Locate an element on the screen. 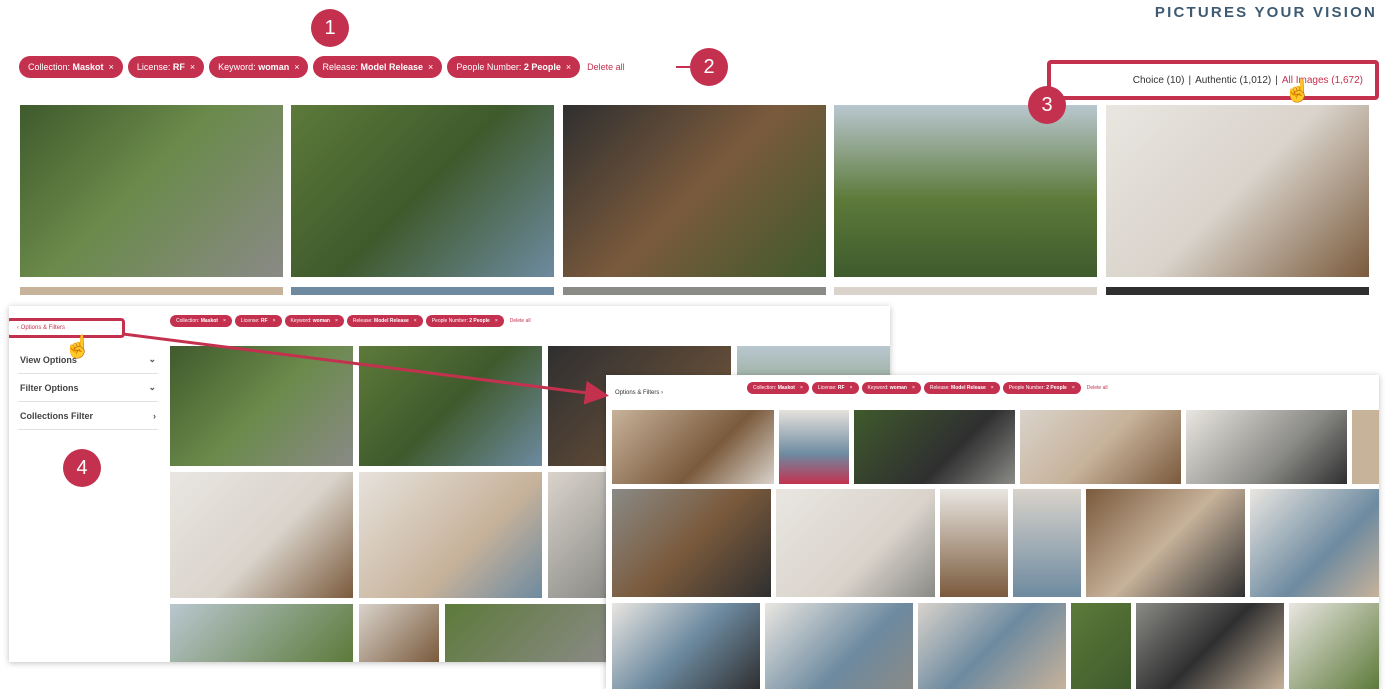  side-item-filter-options: Filter Options ⌄ is located at coordinates (88, 388).